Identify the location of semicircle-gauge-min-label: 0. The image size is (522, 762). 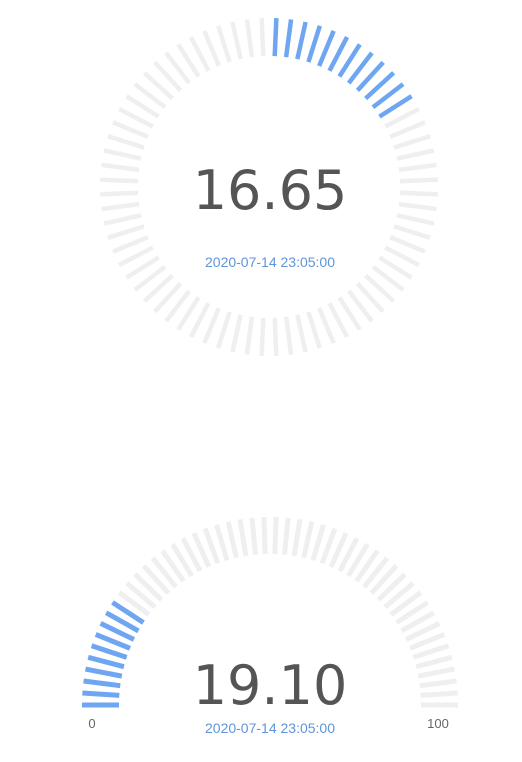
(91, 723).